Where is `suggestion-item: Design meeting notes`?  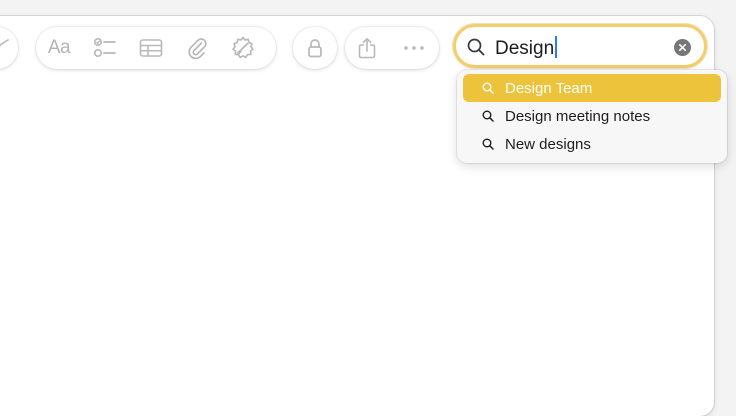
suggestion-item: Design meeting notes is located at coordinates (592, 116).